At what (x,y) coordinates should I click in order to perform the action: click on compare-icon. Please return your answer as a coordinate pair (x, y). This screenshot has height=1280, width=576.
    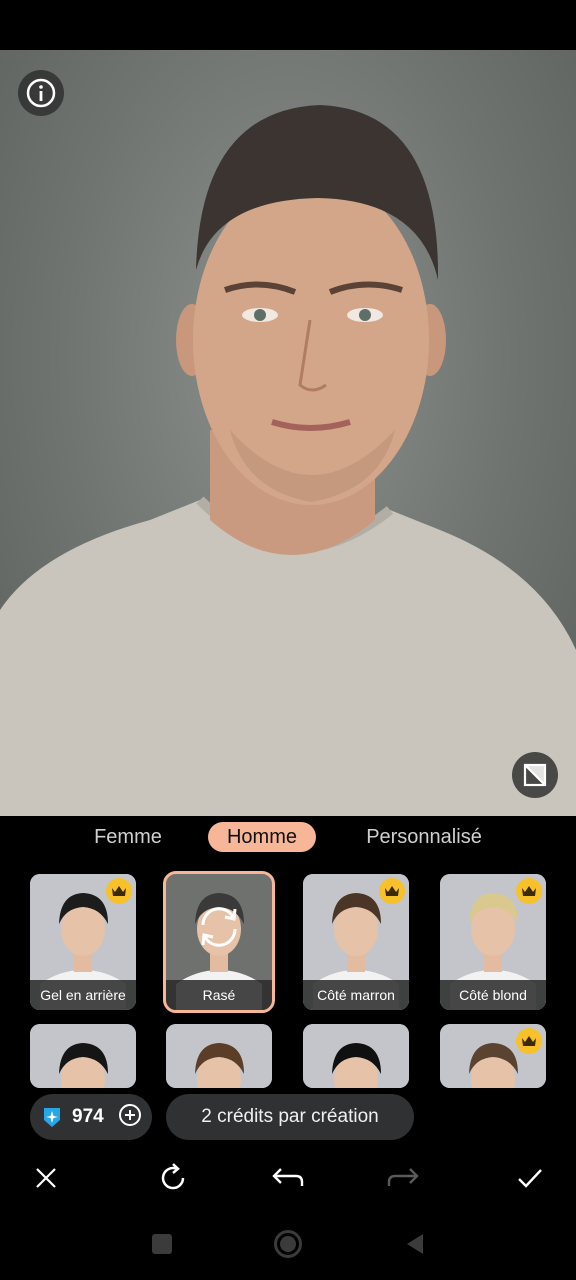
    Looking at the image, I should click on (535, 775).